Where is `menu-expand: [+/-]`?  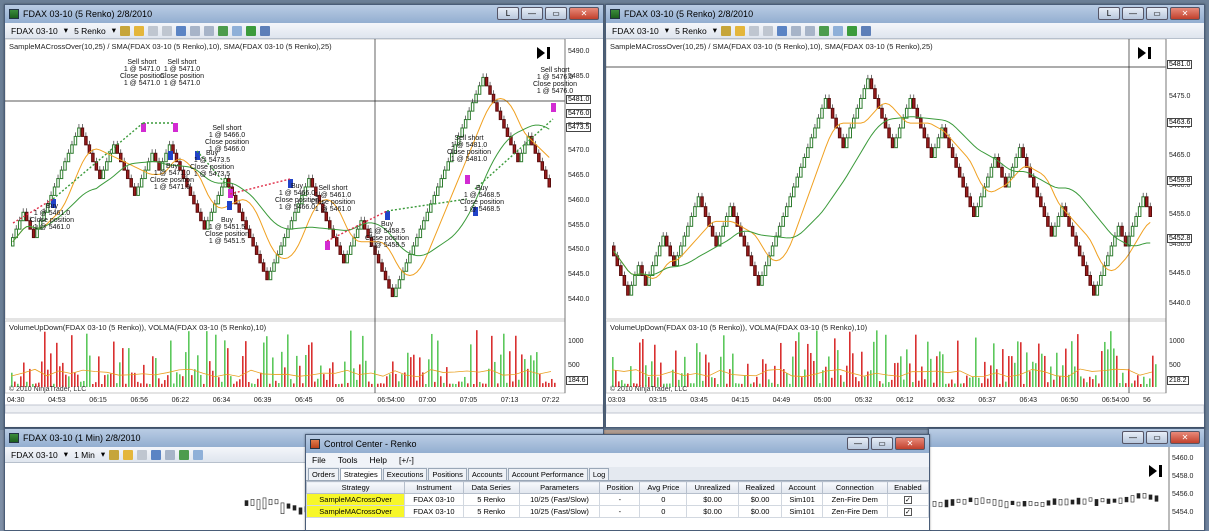
menu-expand: [+/-] is located at coordinates (406, 460).